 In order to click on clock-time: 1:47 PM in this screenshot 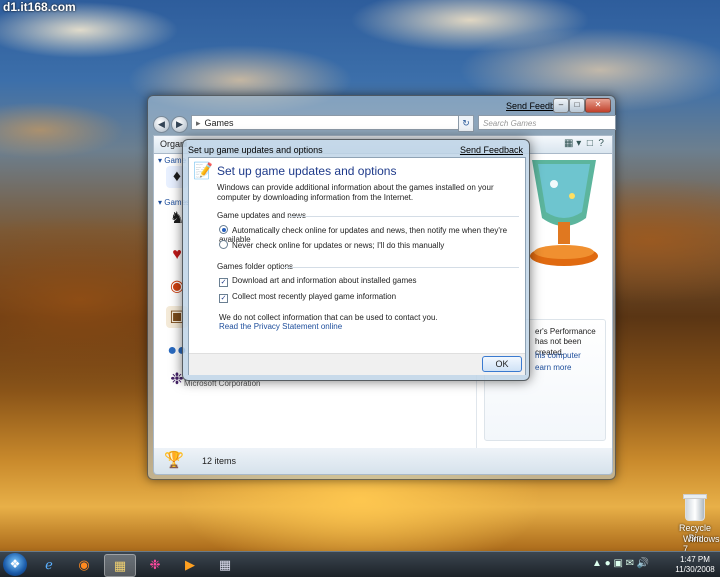, I will do `click(695, 559)`.